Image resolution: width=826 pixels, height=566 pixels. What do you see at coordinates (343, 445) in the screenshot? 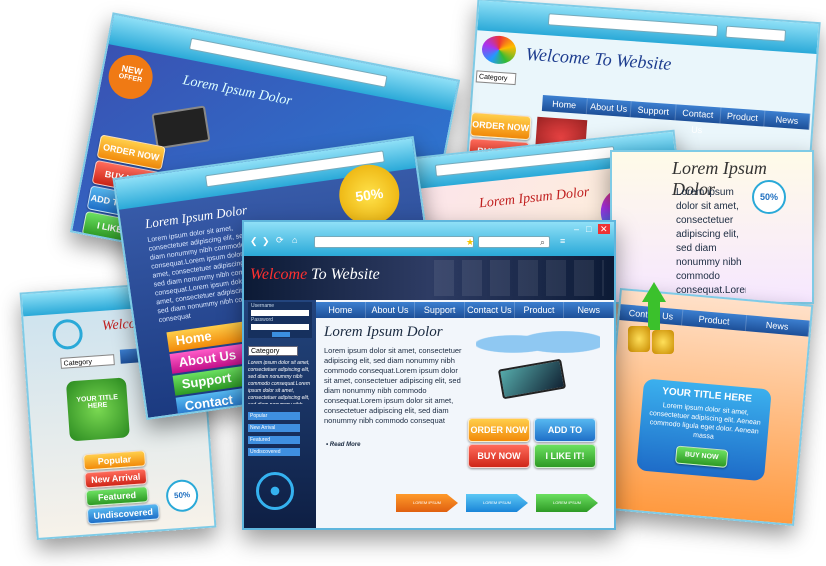
I see `read-more-link: • Read More` at bounding box center [343, 445].